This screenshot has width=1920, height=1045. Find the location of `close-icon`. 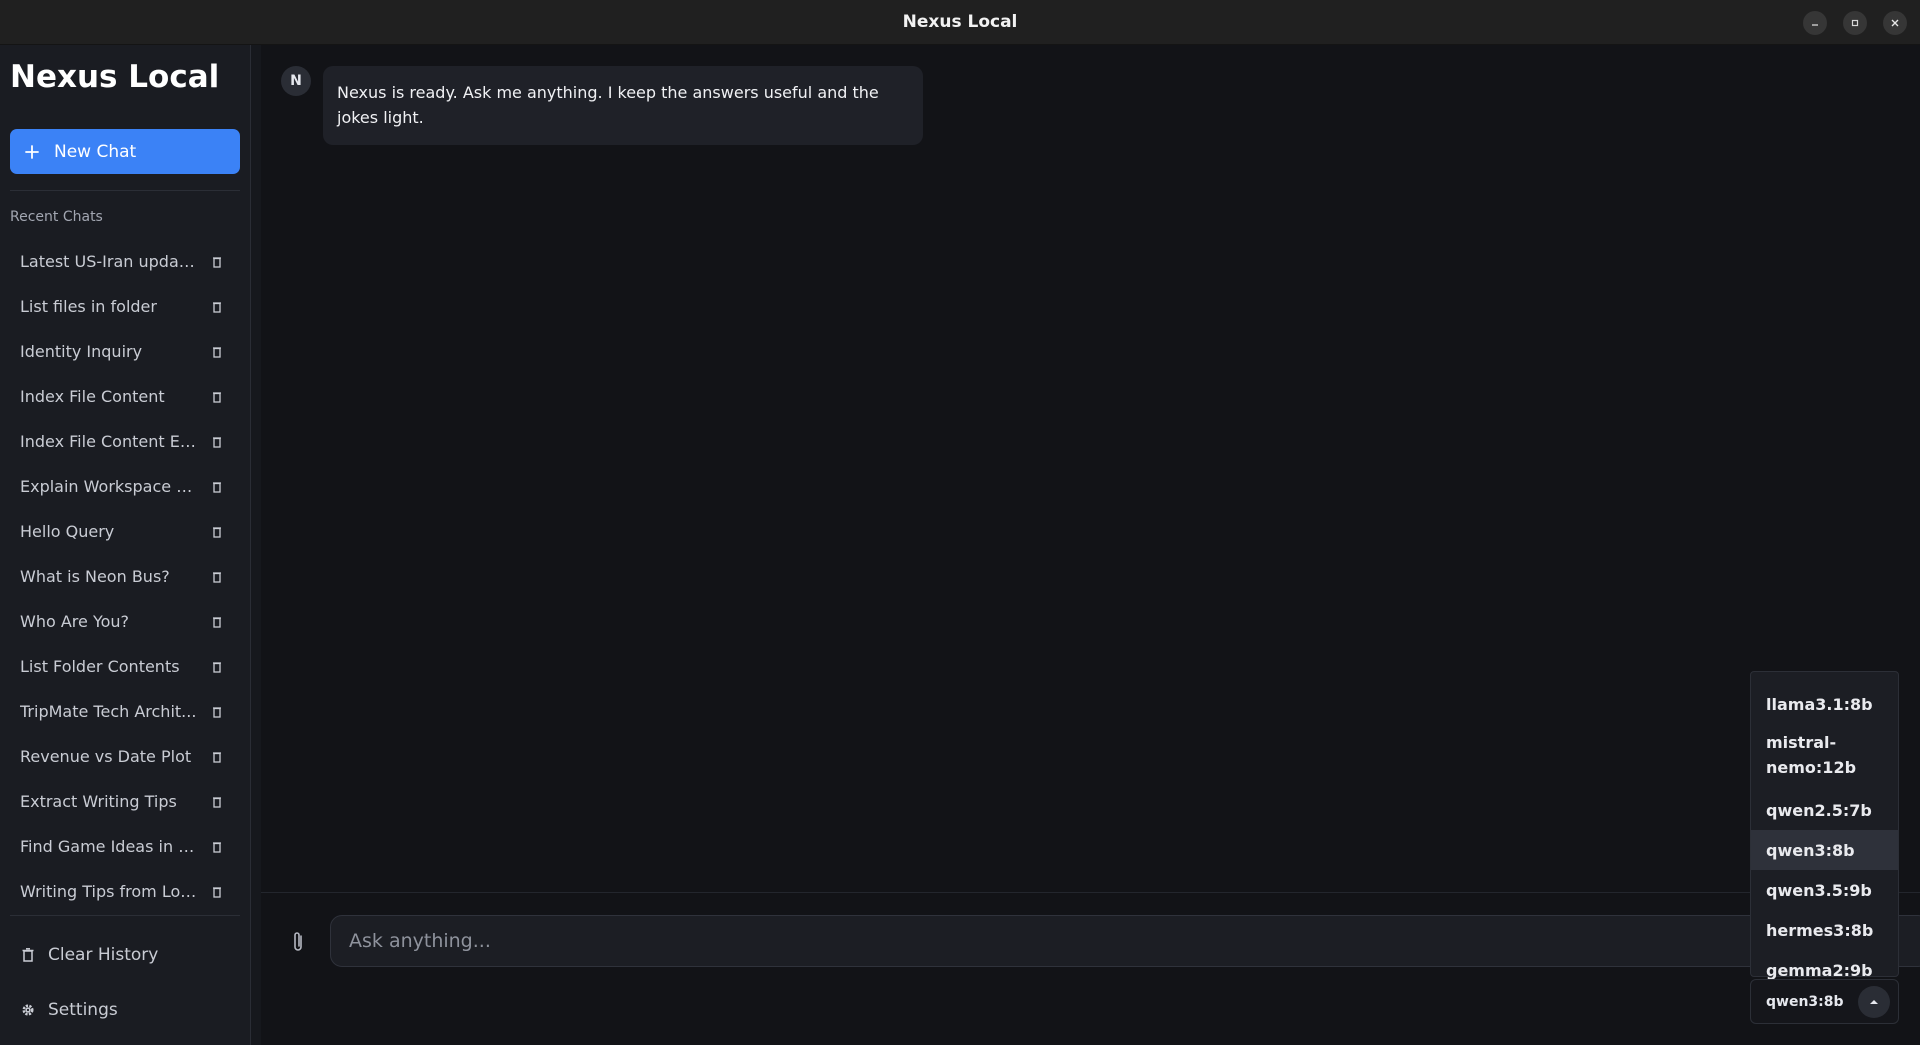

close-icon is located at coordinates (1895, 23).